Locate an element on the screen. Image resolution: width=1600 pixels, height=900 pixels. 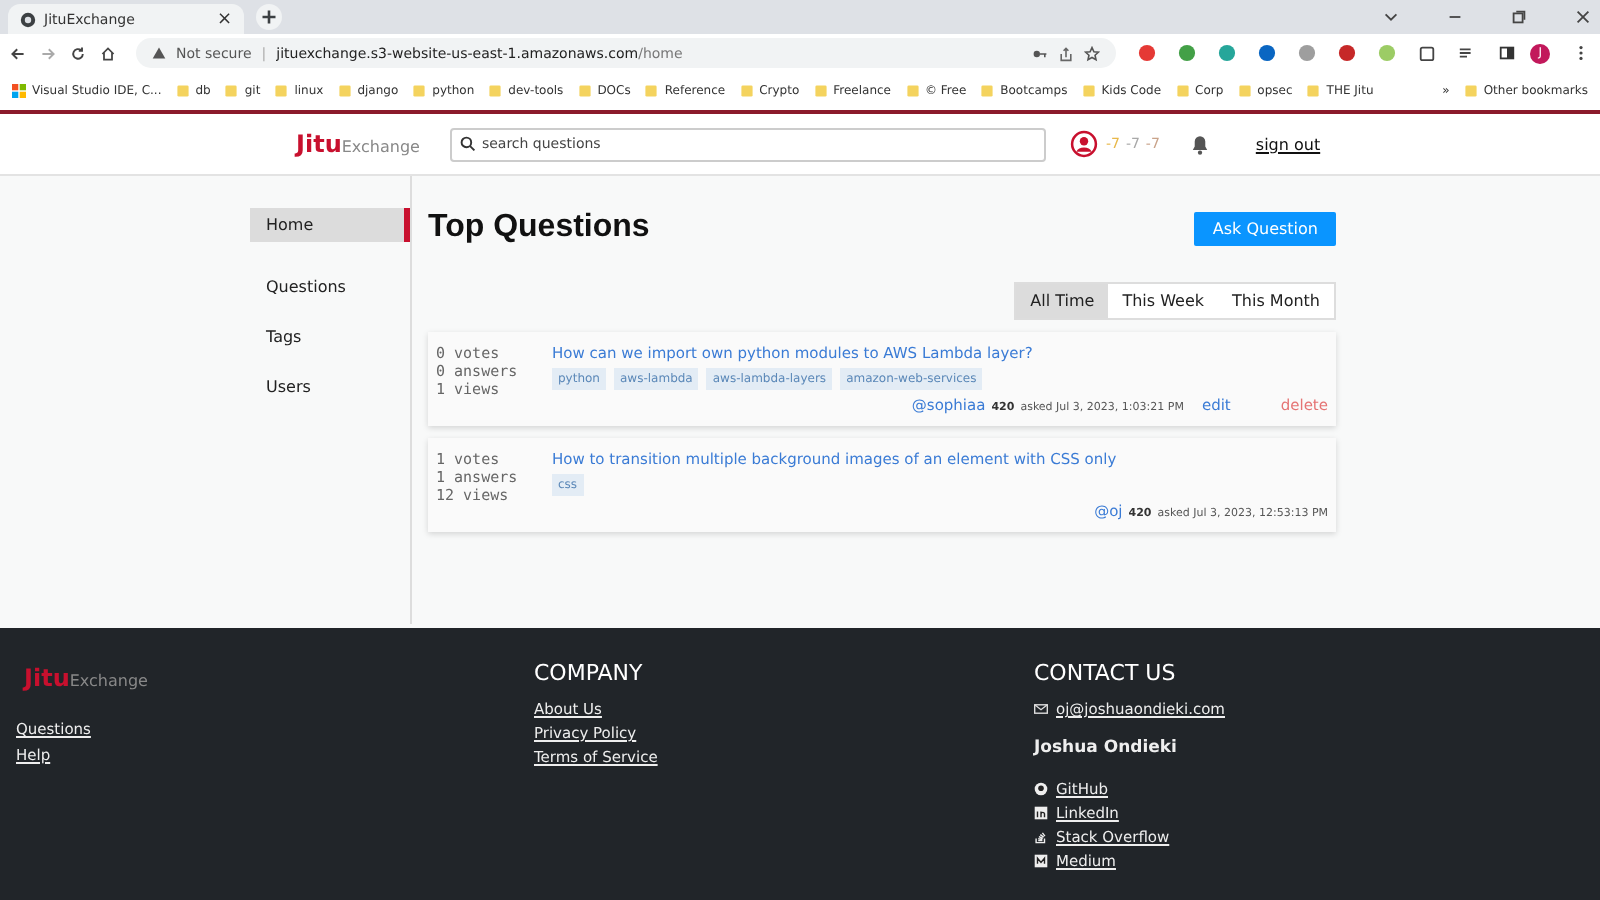
back-icon is located at coordinates (18, 53).